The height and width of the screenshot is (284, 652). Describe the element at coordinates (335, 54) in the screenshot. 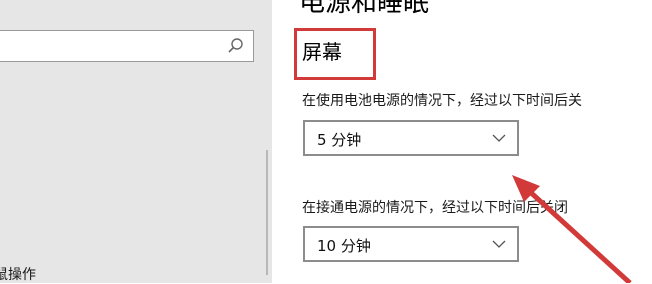

I see `annotation-highlight-box` at that location.